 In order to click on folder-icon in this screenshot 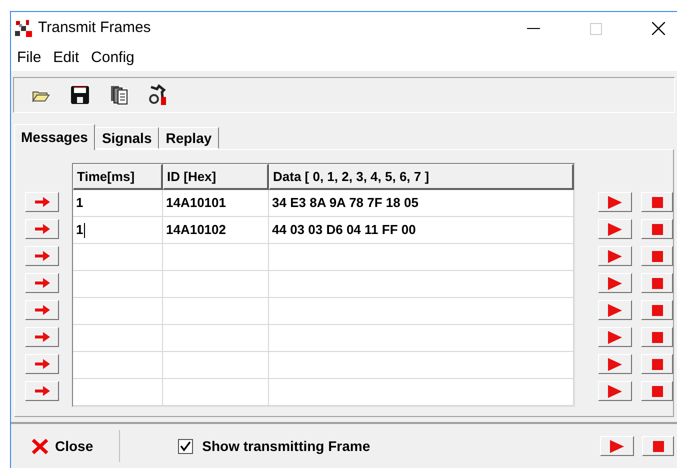, I will do `click(41, 95)`.